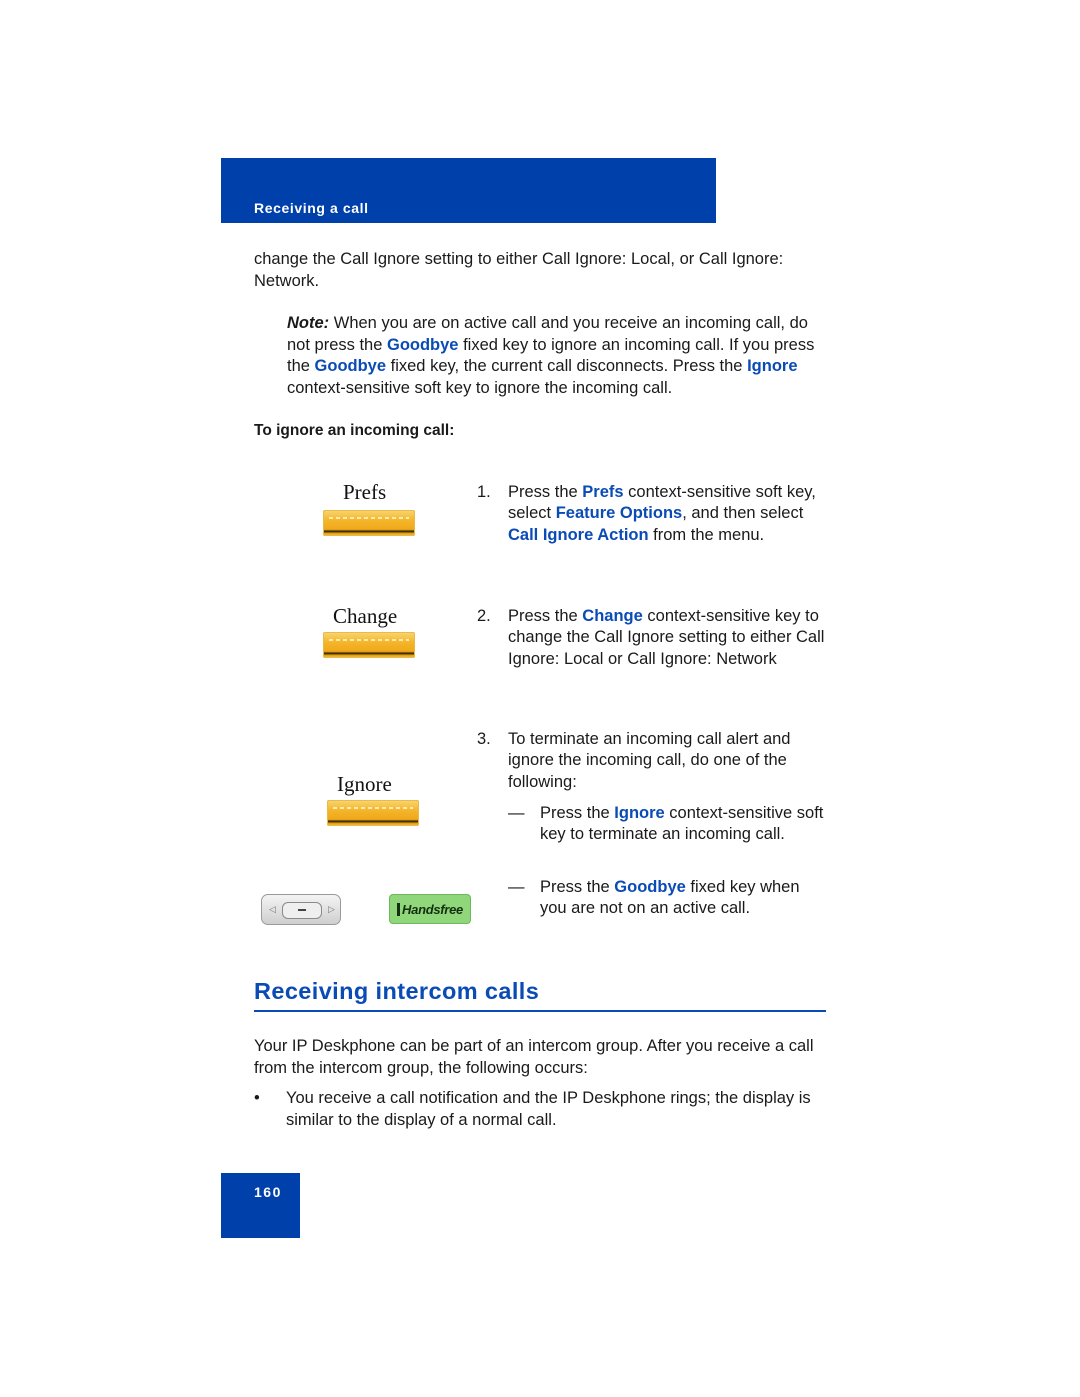  What do you see at coordinates (364, 784) in the screenshot?
I see `ignore-key-label: Ignore` at bounding box center [364, 784].